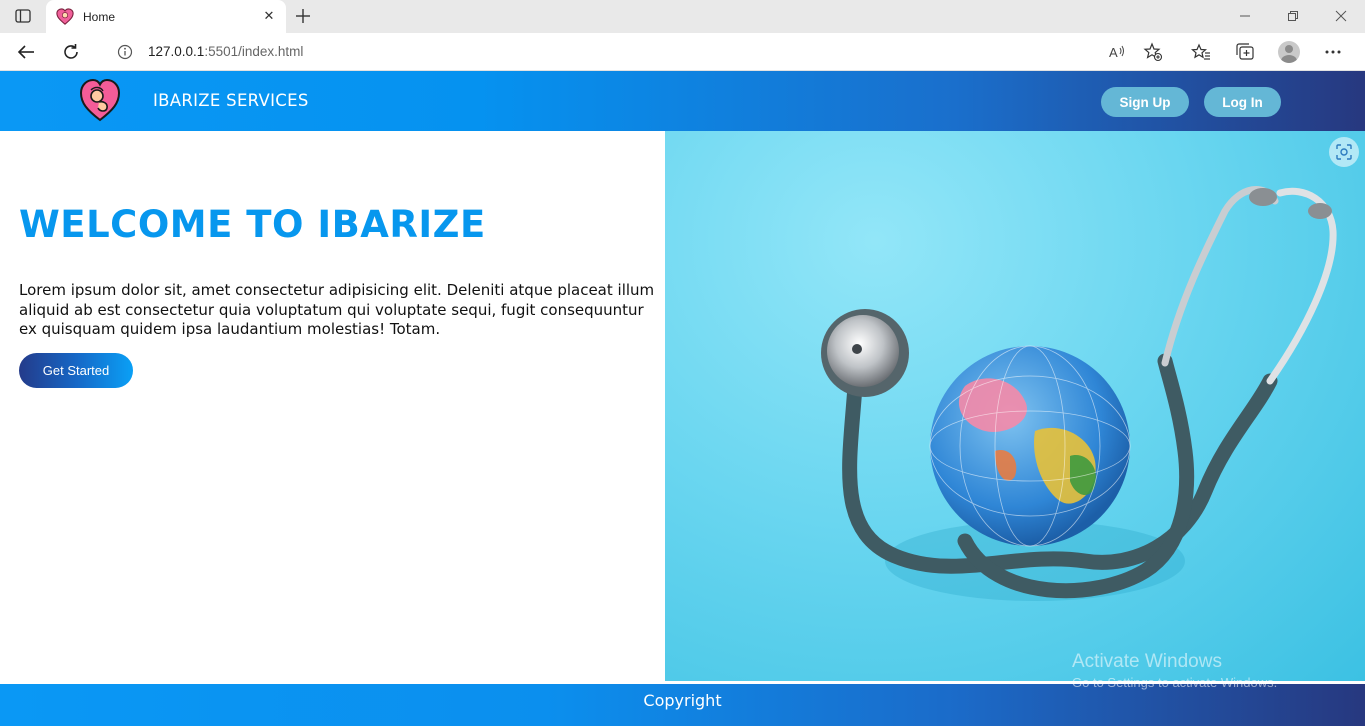  Describe the element at coordinates (231, 100) in the screenshot. I see `brand-name: IBARIZE SERVICES` at that location.